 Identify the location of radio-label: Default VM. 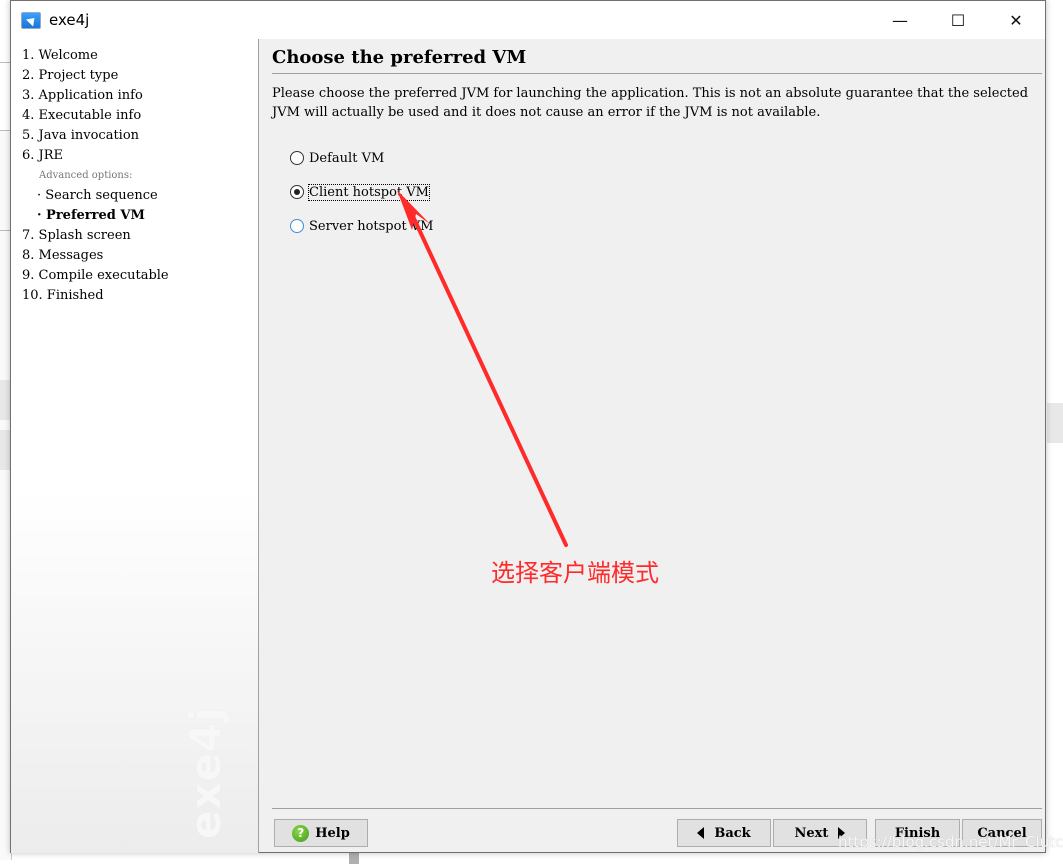
(347, 158).